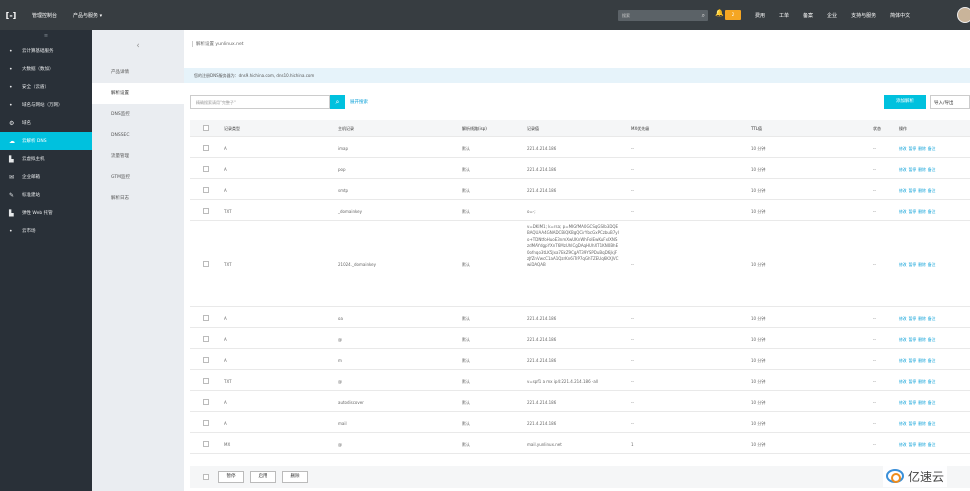 This screenshot has height=491, width=970. I want to click on link-filing: 备案, so click(808, 15).